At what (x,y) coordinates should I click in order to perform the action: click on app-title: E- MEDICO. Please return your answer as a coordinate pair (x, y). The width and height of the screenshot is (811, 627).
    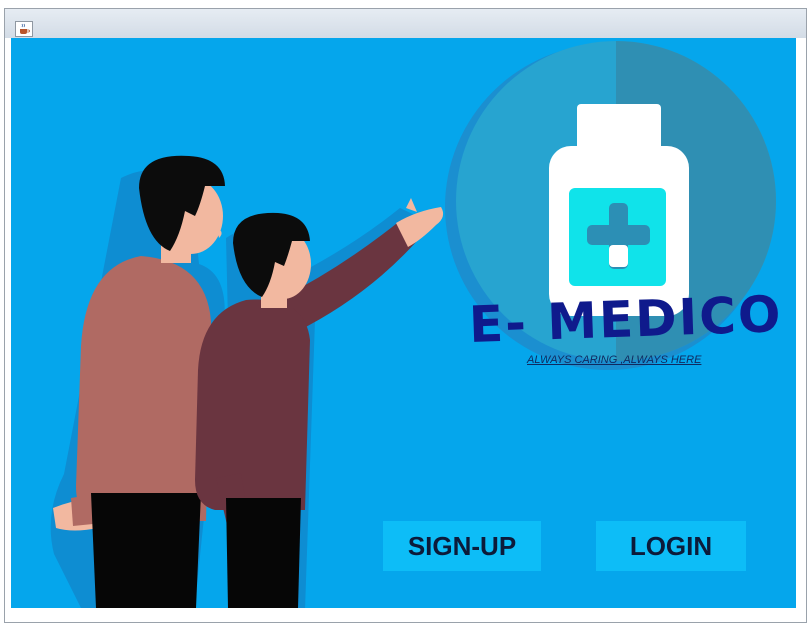
    Looking at the image, I should click on (625, 319).